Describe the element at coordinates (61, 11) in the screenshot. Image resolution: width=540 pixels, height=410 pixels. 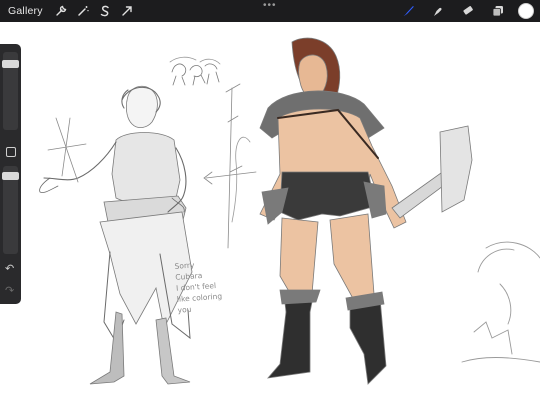
I see `wrench-icon` at that location.